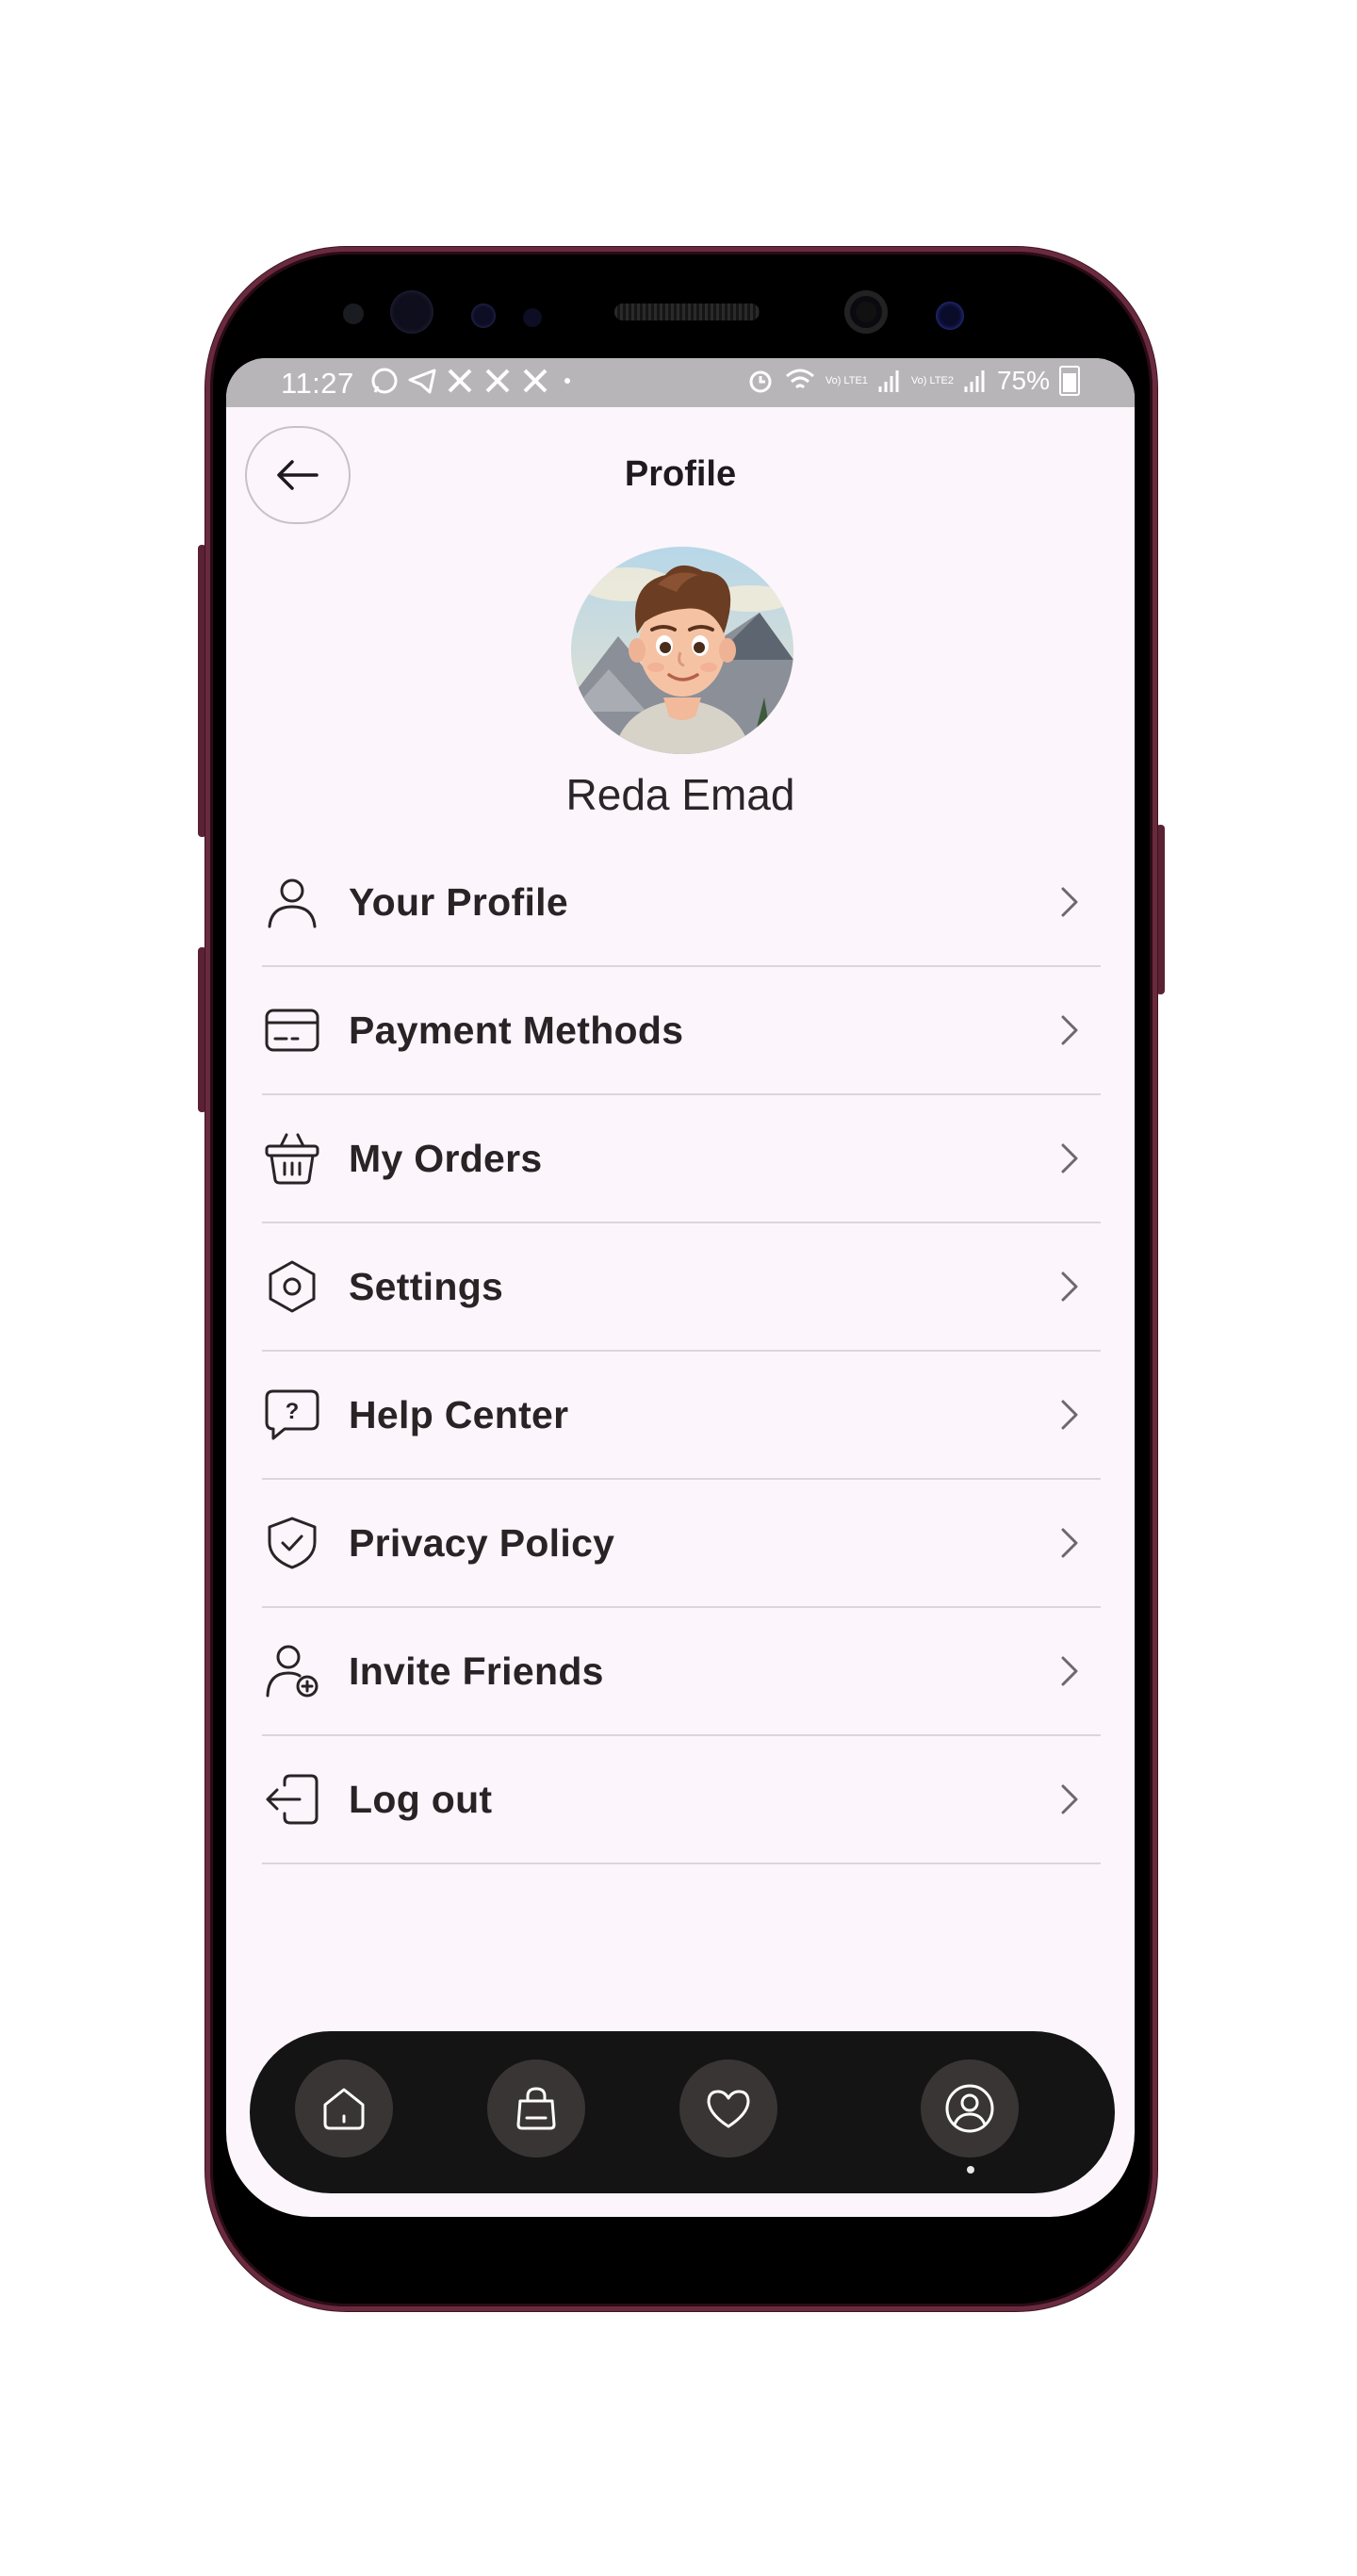  Describe the element at coordinates (1023, 380) in the screenshot. I see `battery-percent: 75%` at that location.